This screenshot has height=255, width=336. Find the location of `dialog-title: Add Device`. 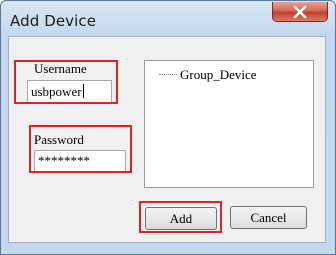

dialog-title: Add Device is located at coordinates (53, 21).